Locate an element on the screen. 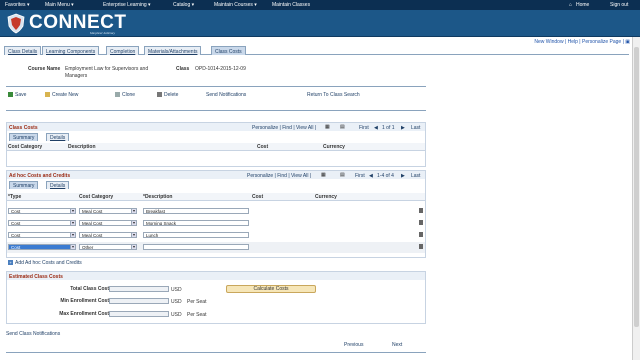 This screenshot has width=640, height=360. save-icon is located at coordinates (10, 95).